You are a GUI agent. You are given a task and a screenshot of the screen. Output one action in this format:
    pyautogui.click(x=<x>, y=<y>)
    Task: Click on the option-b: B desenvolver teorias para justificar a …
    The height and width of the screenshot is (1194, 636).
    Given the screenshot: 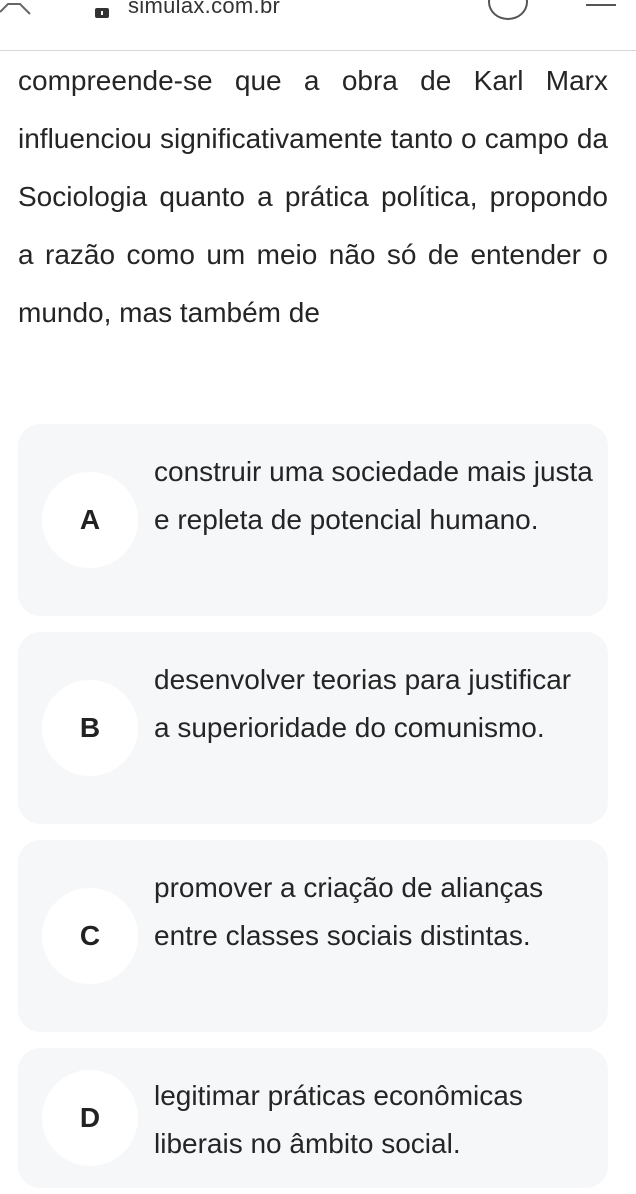 What is the action you would take?
    pyautogui.click(x=313, y=728)
    